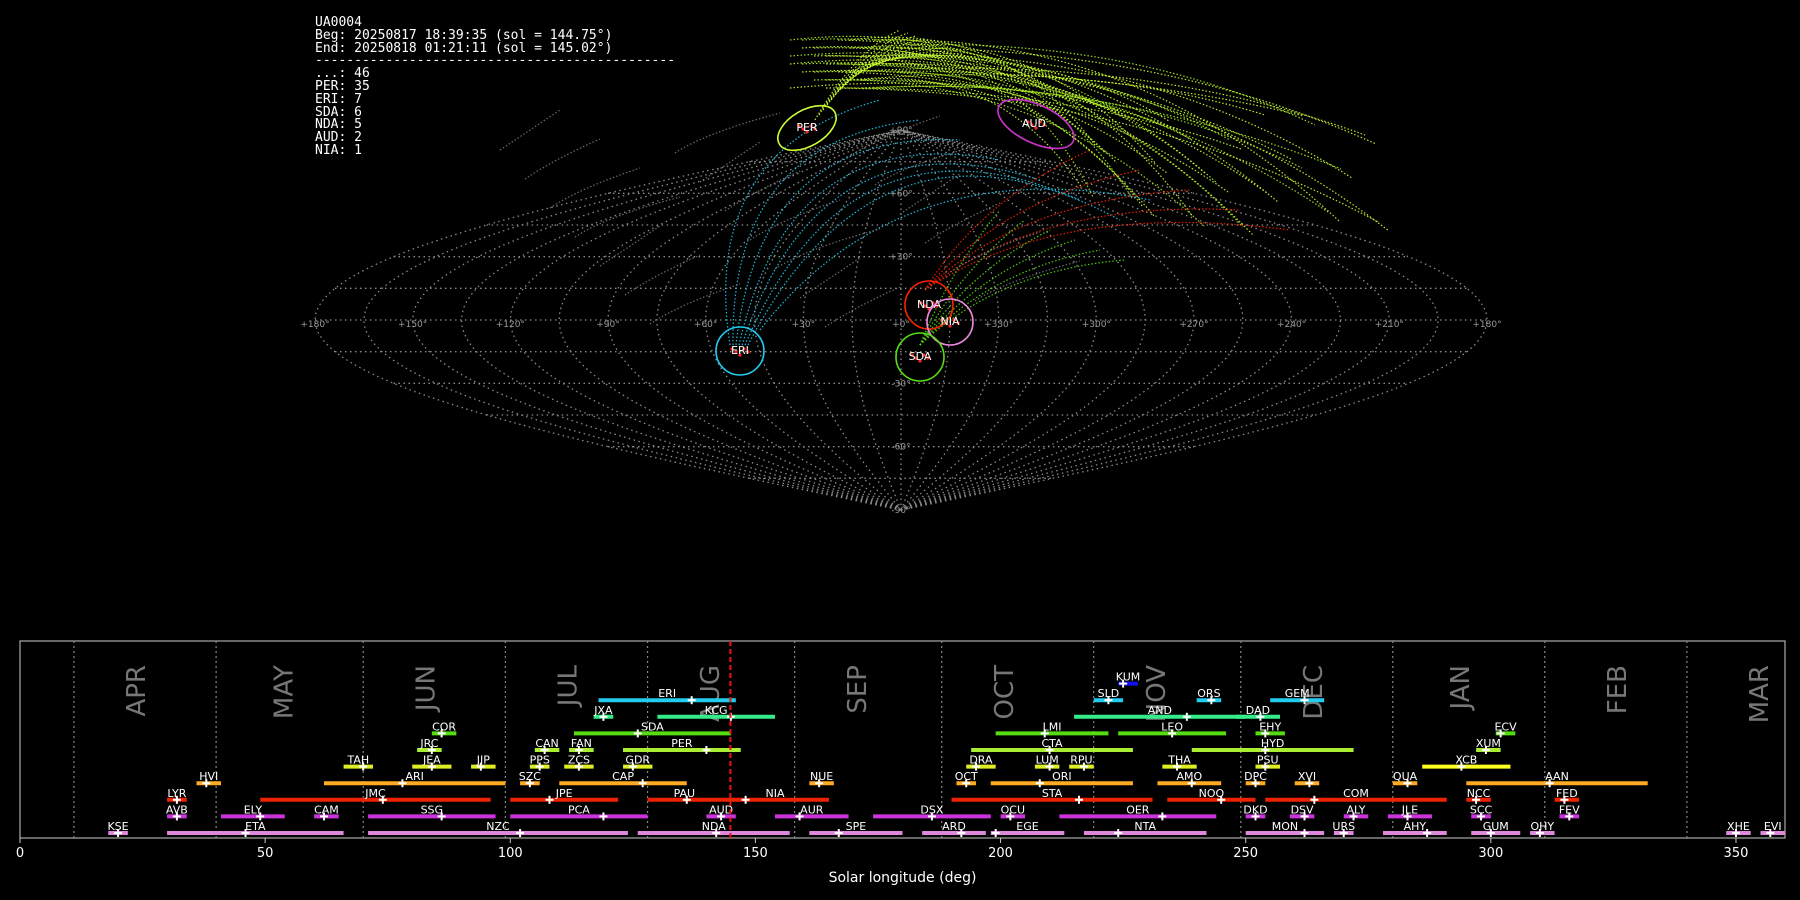  I want to click on lon-tick-label: +30°, so click(804, 325).